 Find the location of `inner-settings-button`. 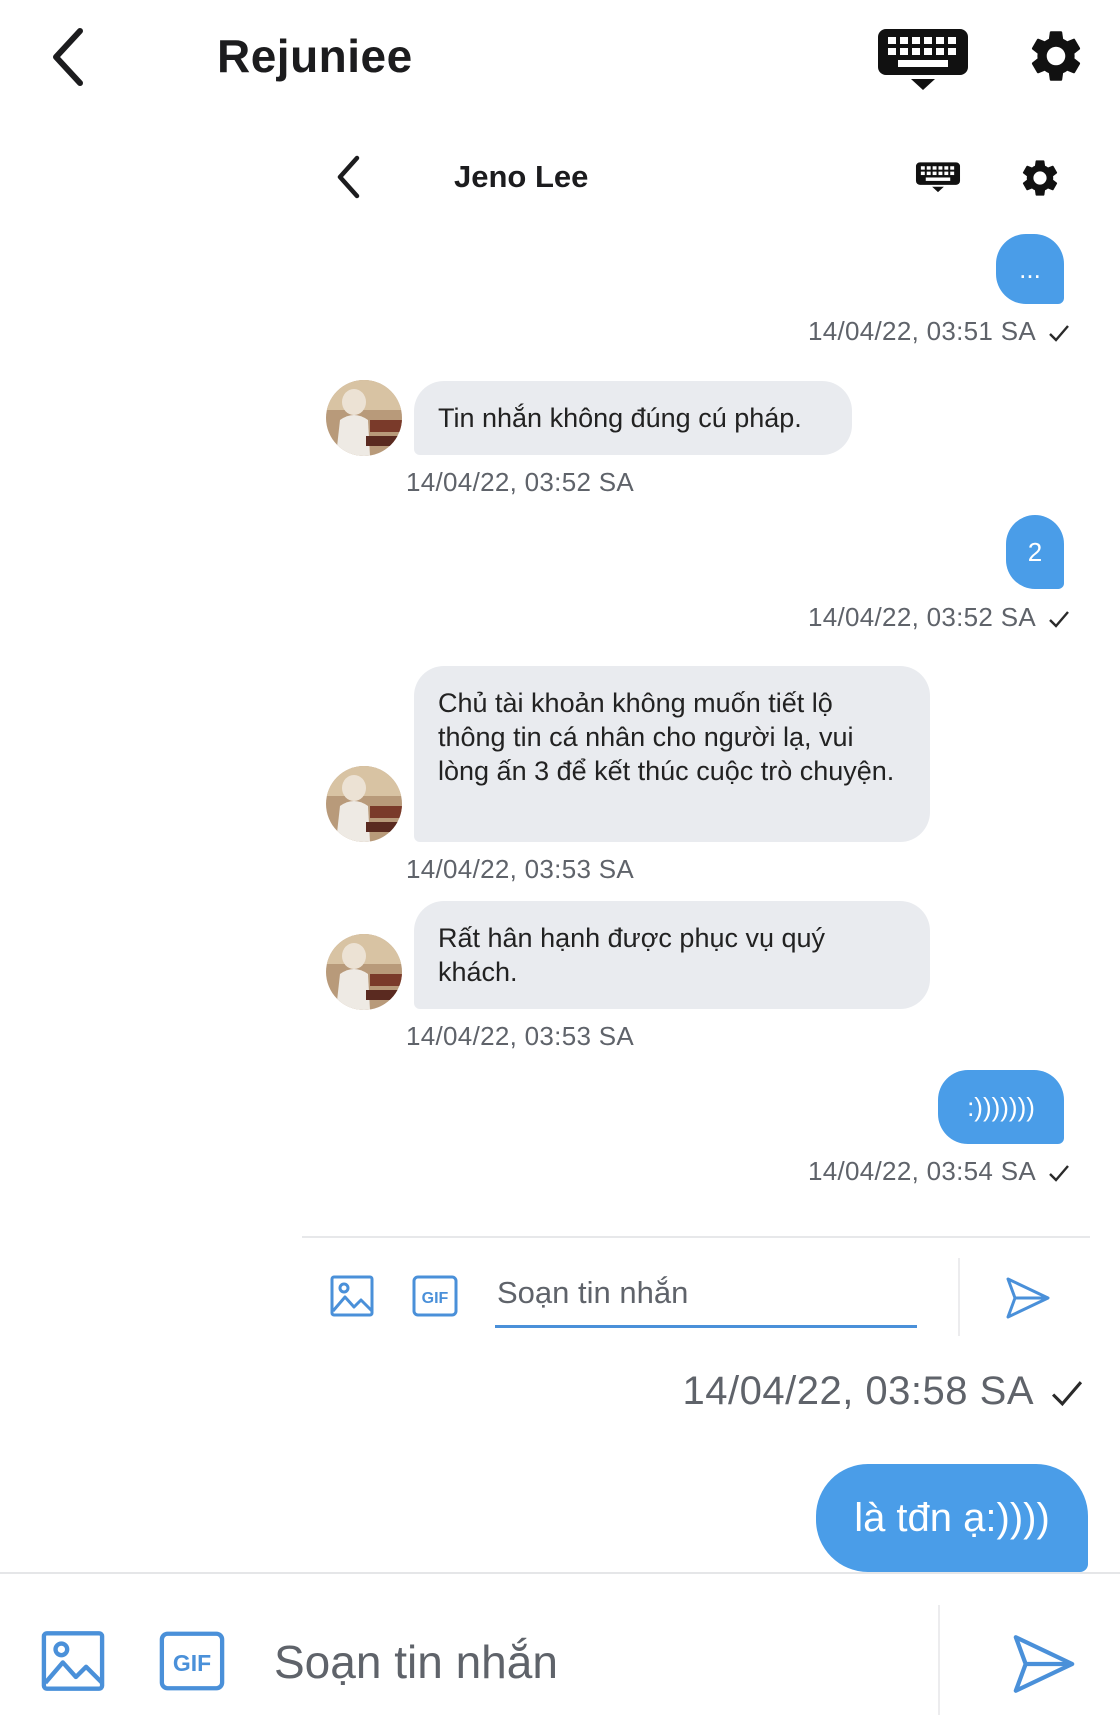

inner-settings-button is located at coordinates (1040, 178).